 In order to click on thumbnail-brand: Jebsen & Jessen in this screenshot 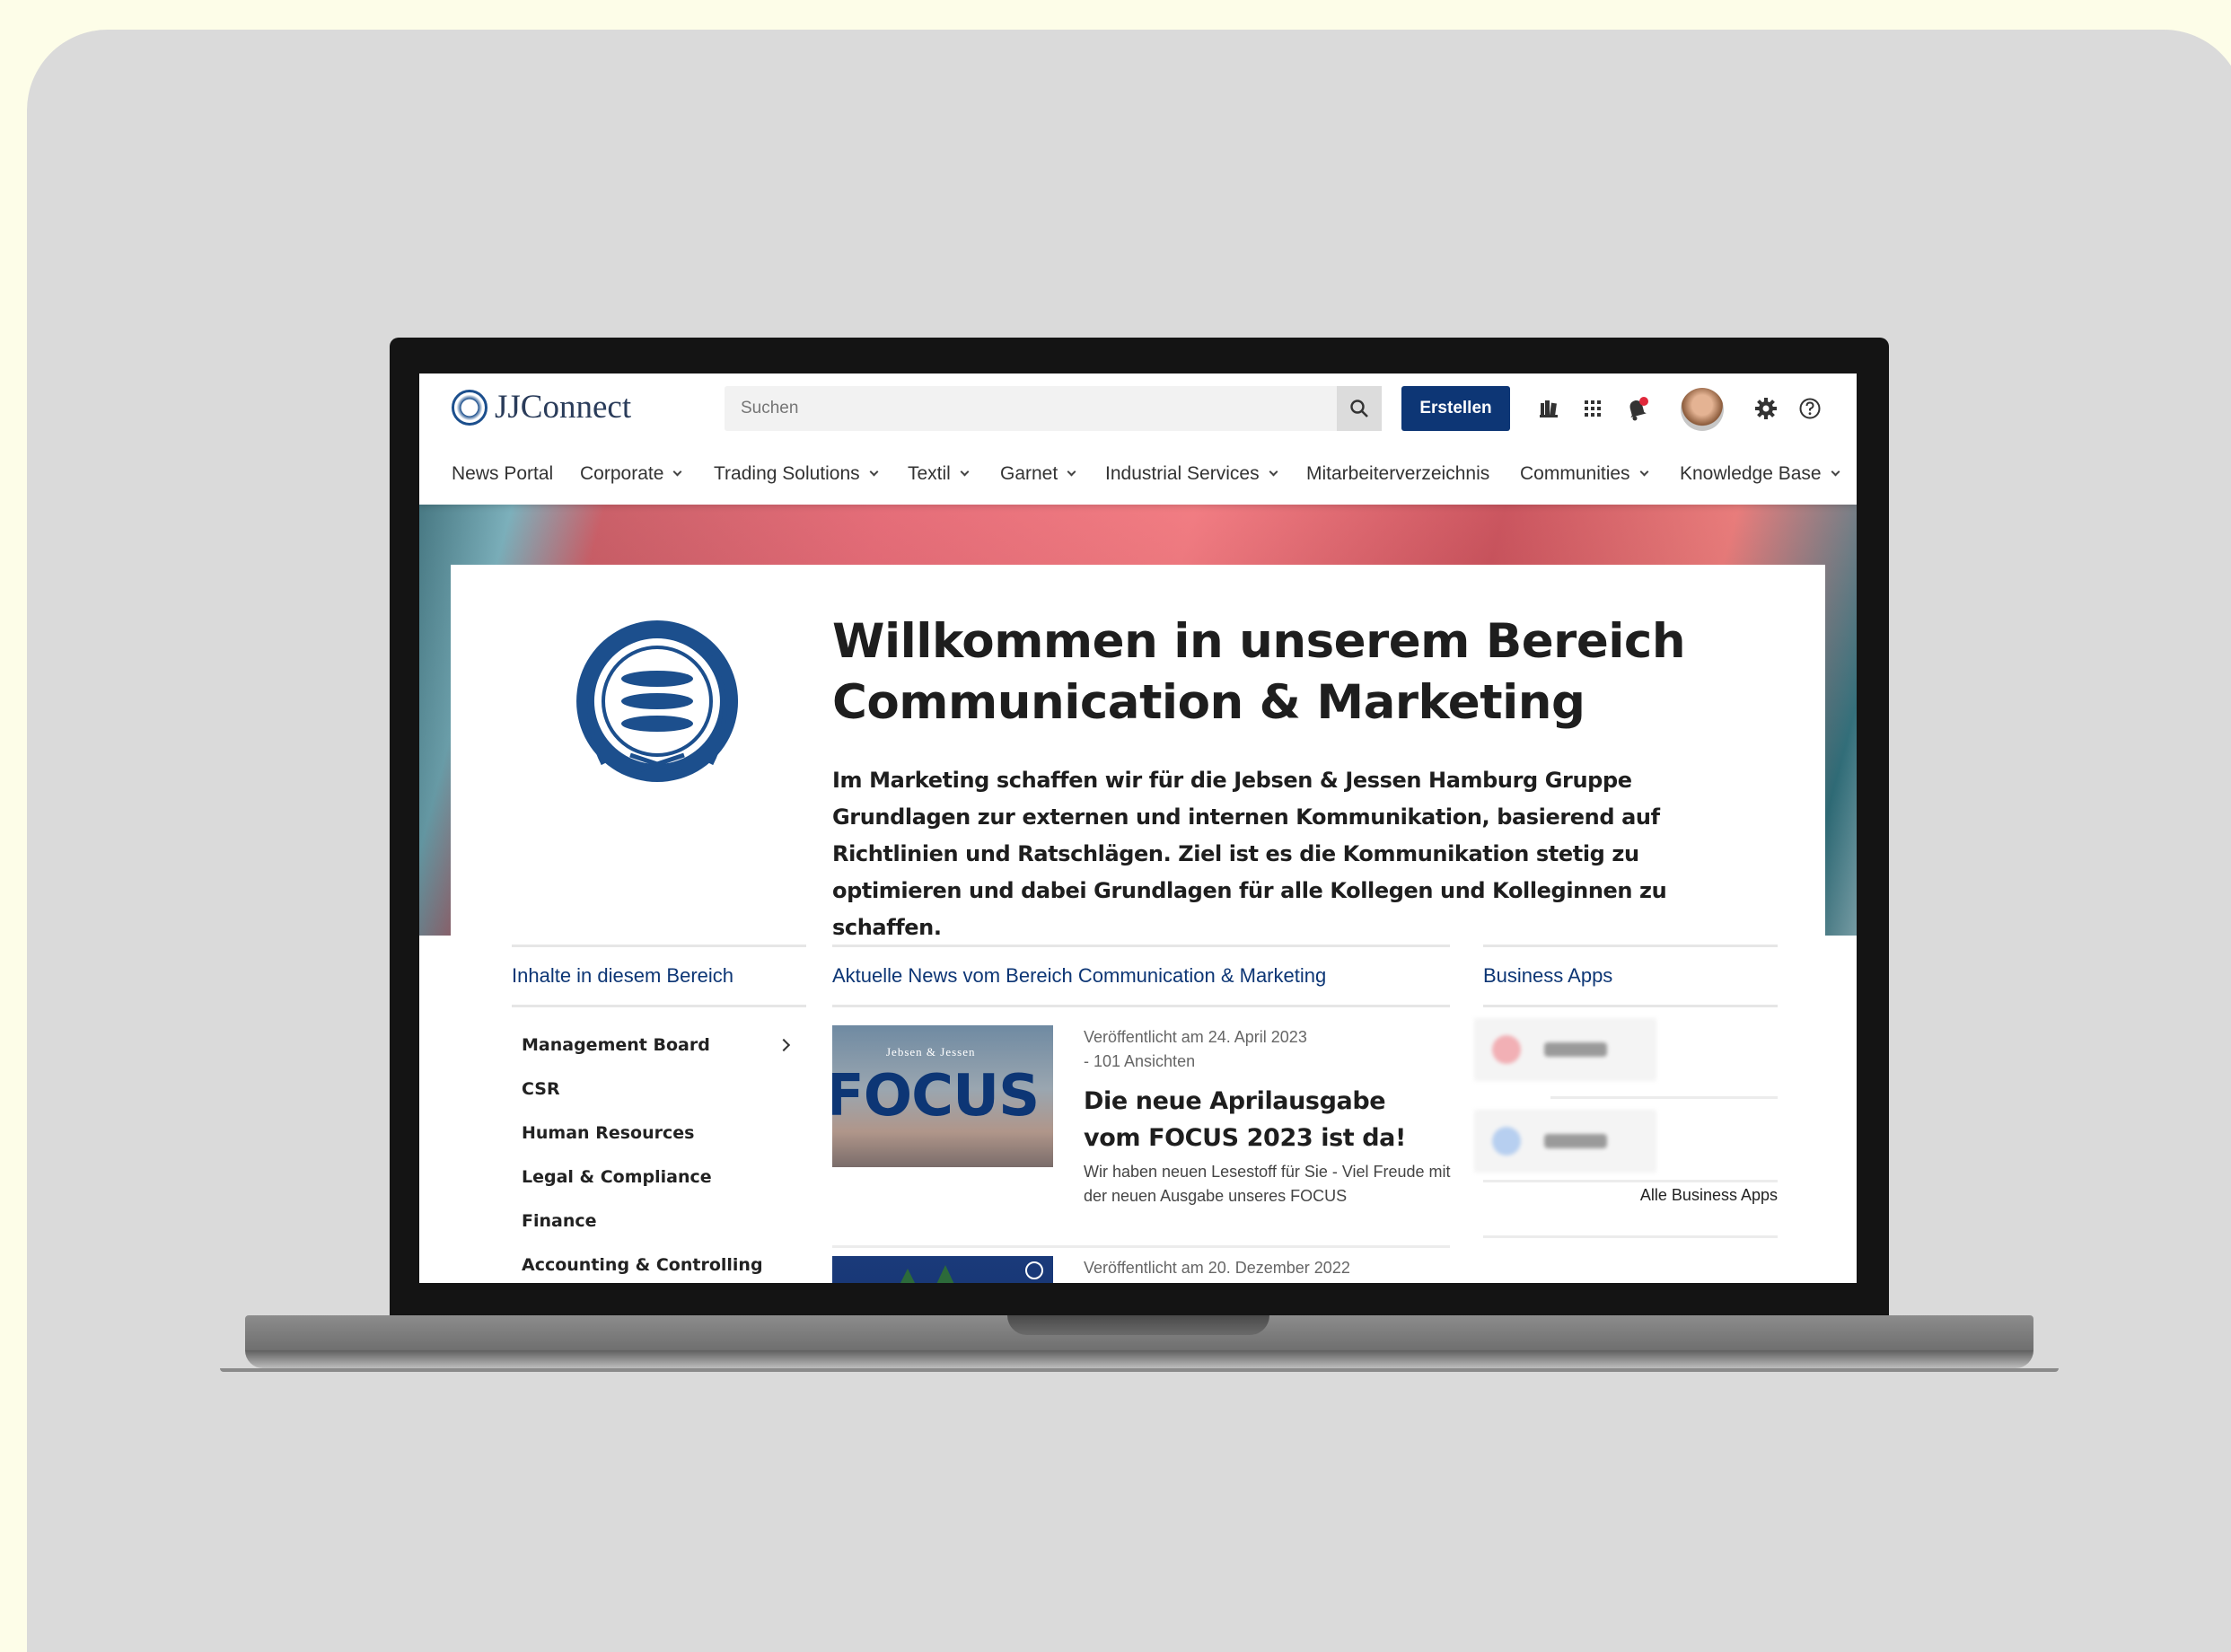, I will do `click(931, 1052)`.